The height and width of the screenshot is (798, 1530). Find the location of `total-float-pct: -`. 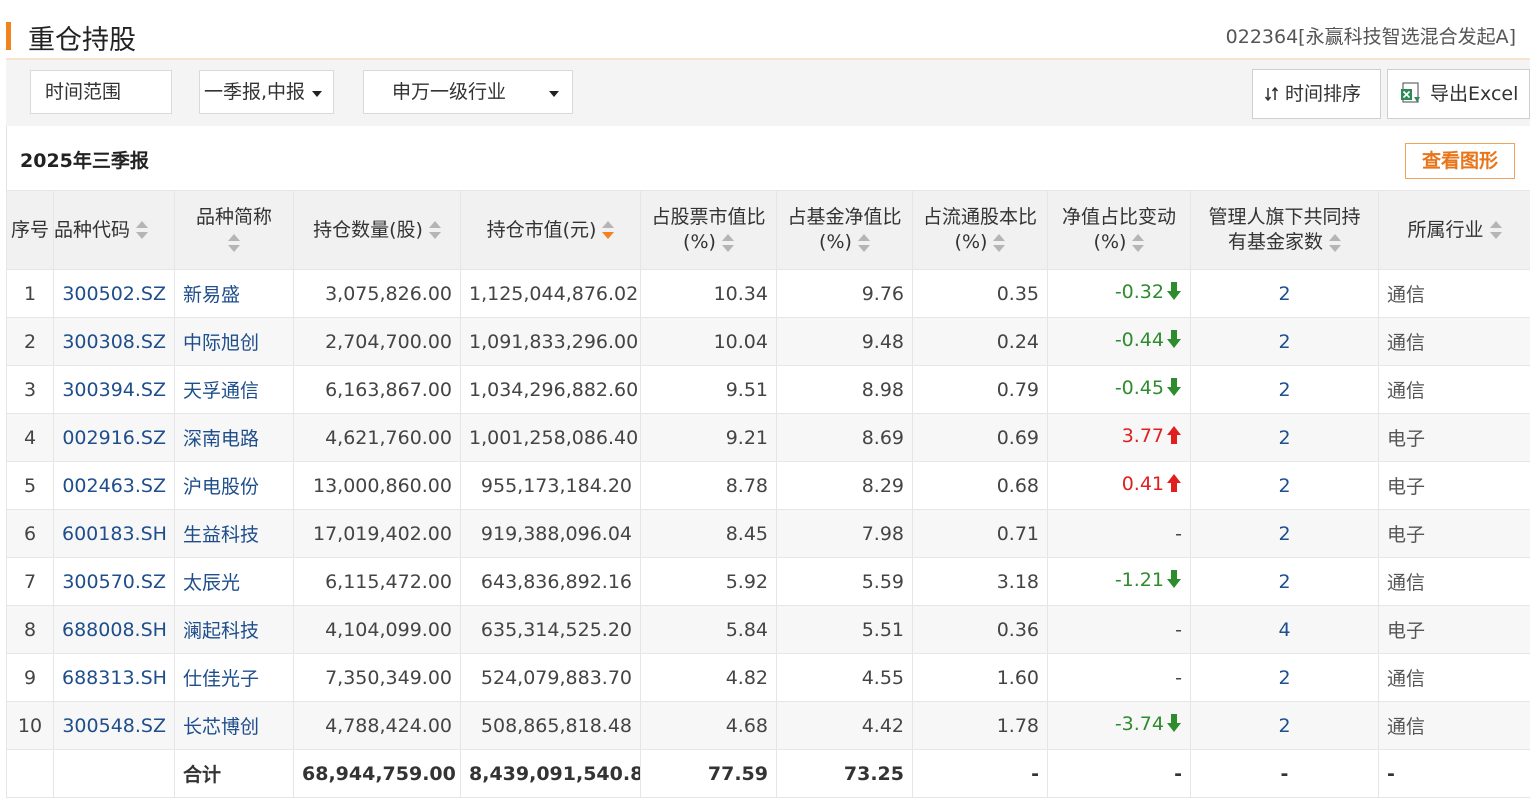

total-float-pct: - is located at coordinates (980, 773).